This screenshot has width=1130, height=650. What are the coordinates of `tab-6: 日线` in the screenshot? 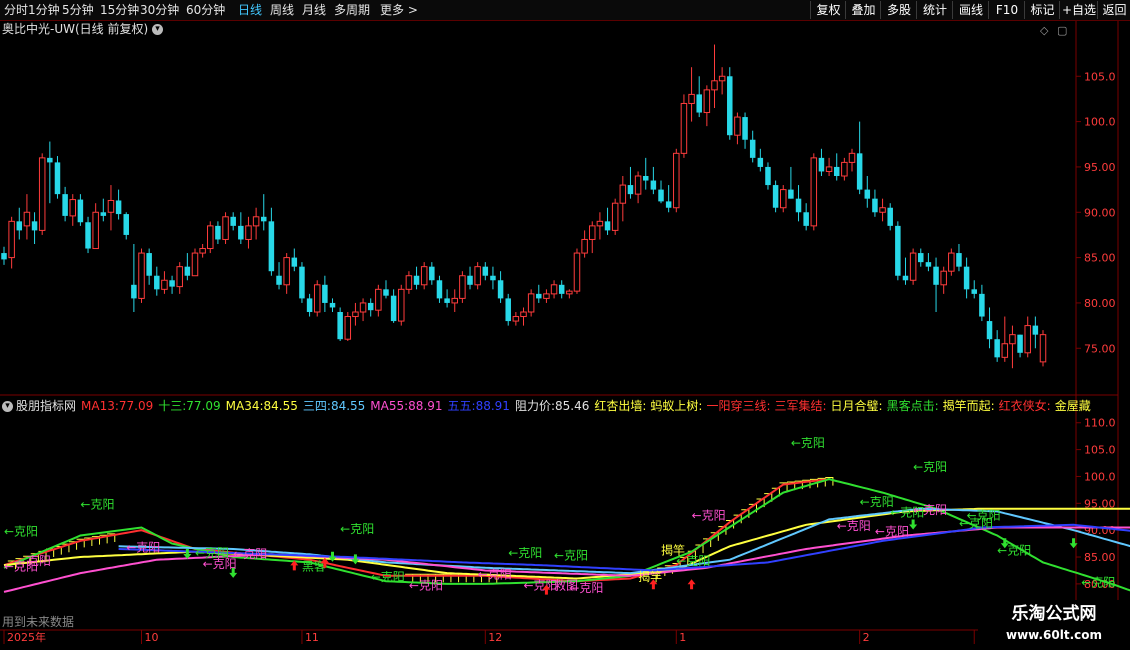 It's located at (250, 10).